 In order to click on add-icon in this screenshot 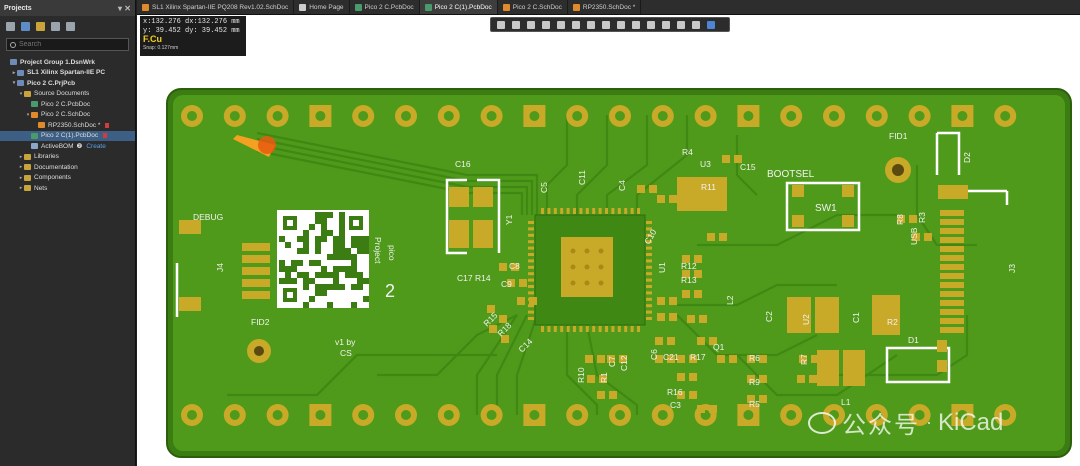, I will do `click(531, 24)`.